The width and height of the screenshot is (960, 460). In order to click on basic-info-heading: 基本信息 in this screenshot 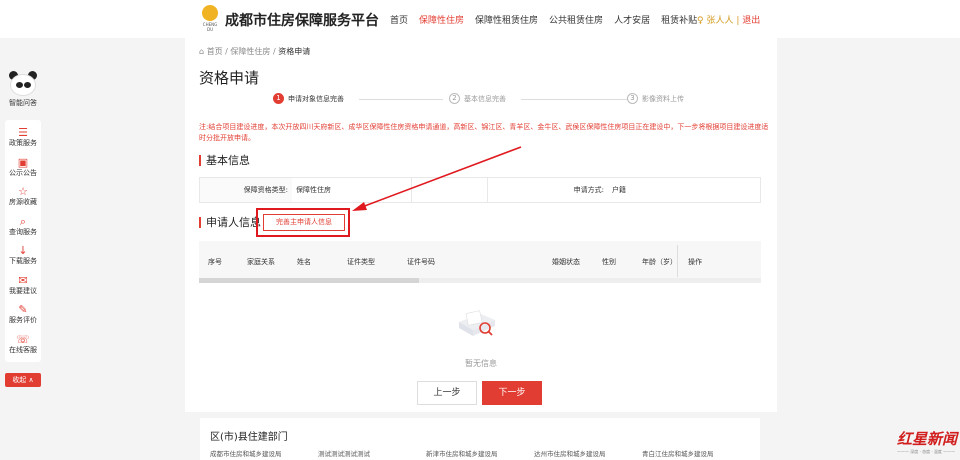, I will do `click(224, 160)`.